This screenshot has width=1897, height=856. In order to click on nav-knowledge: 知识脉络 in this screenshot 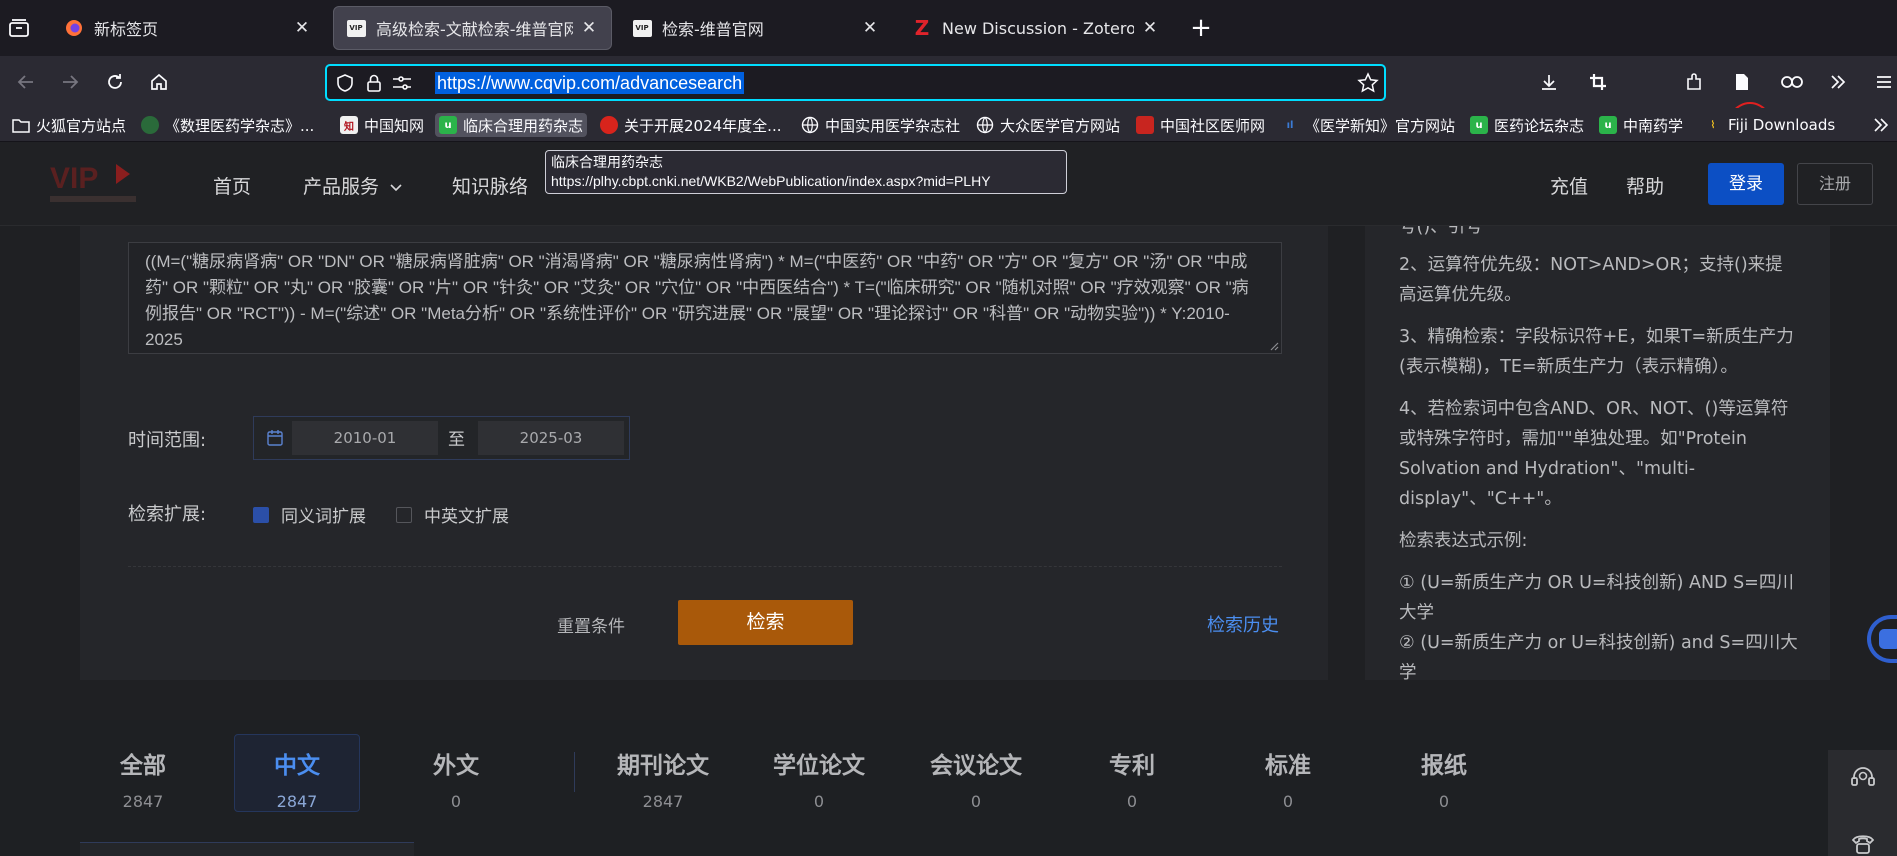, I will do `click(490, 185)`.